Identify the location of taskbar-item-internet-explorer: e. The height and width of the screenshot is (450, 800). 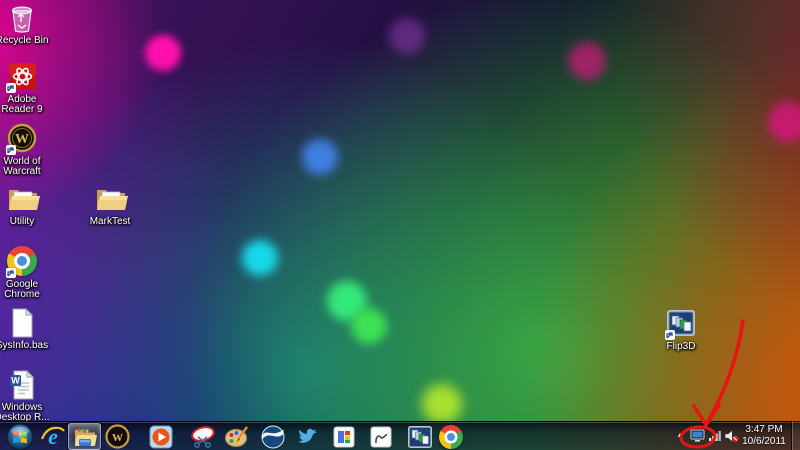
(53, 436).